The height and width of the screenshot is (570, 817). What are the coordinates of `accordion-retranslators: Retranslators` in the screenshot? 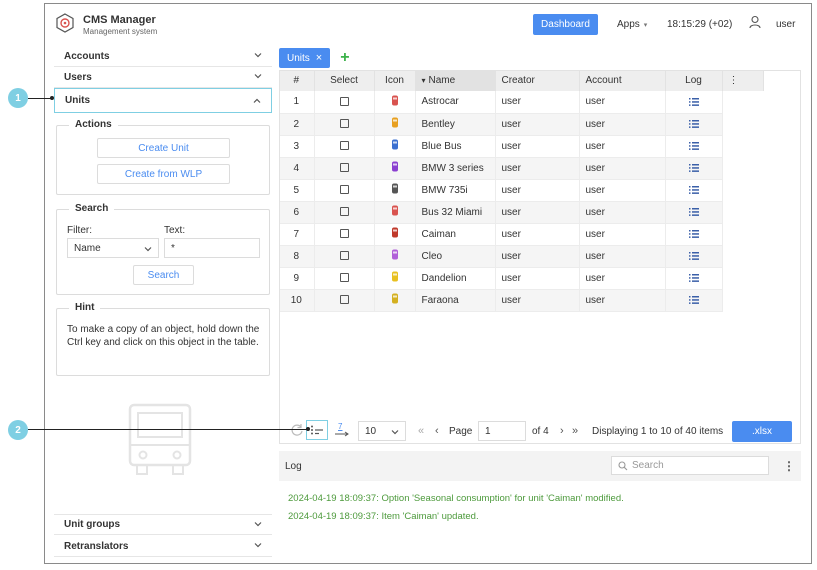 It's located at (163, 546).